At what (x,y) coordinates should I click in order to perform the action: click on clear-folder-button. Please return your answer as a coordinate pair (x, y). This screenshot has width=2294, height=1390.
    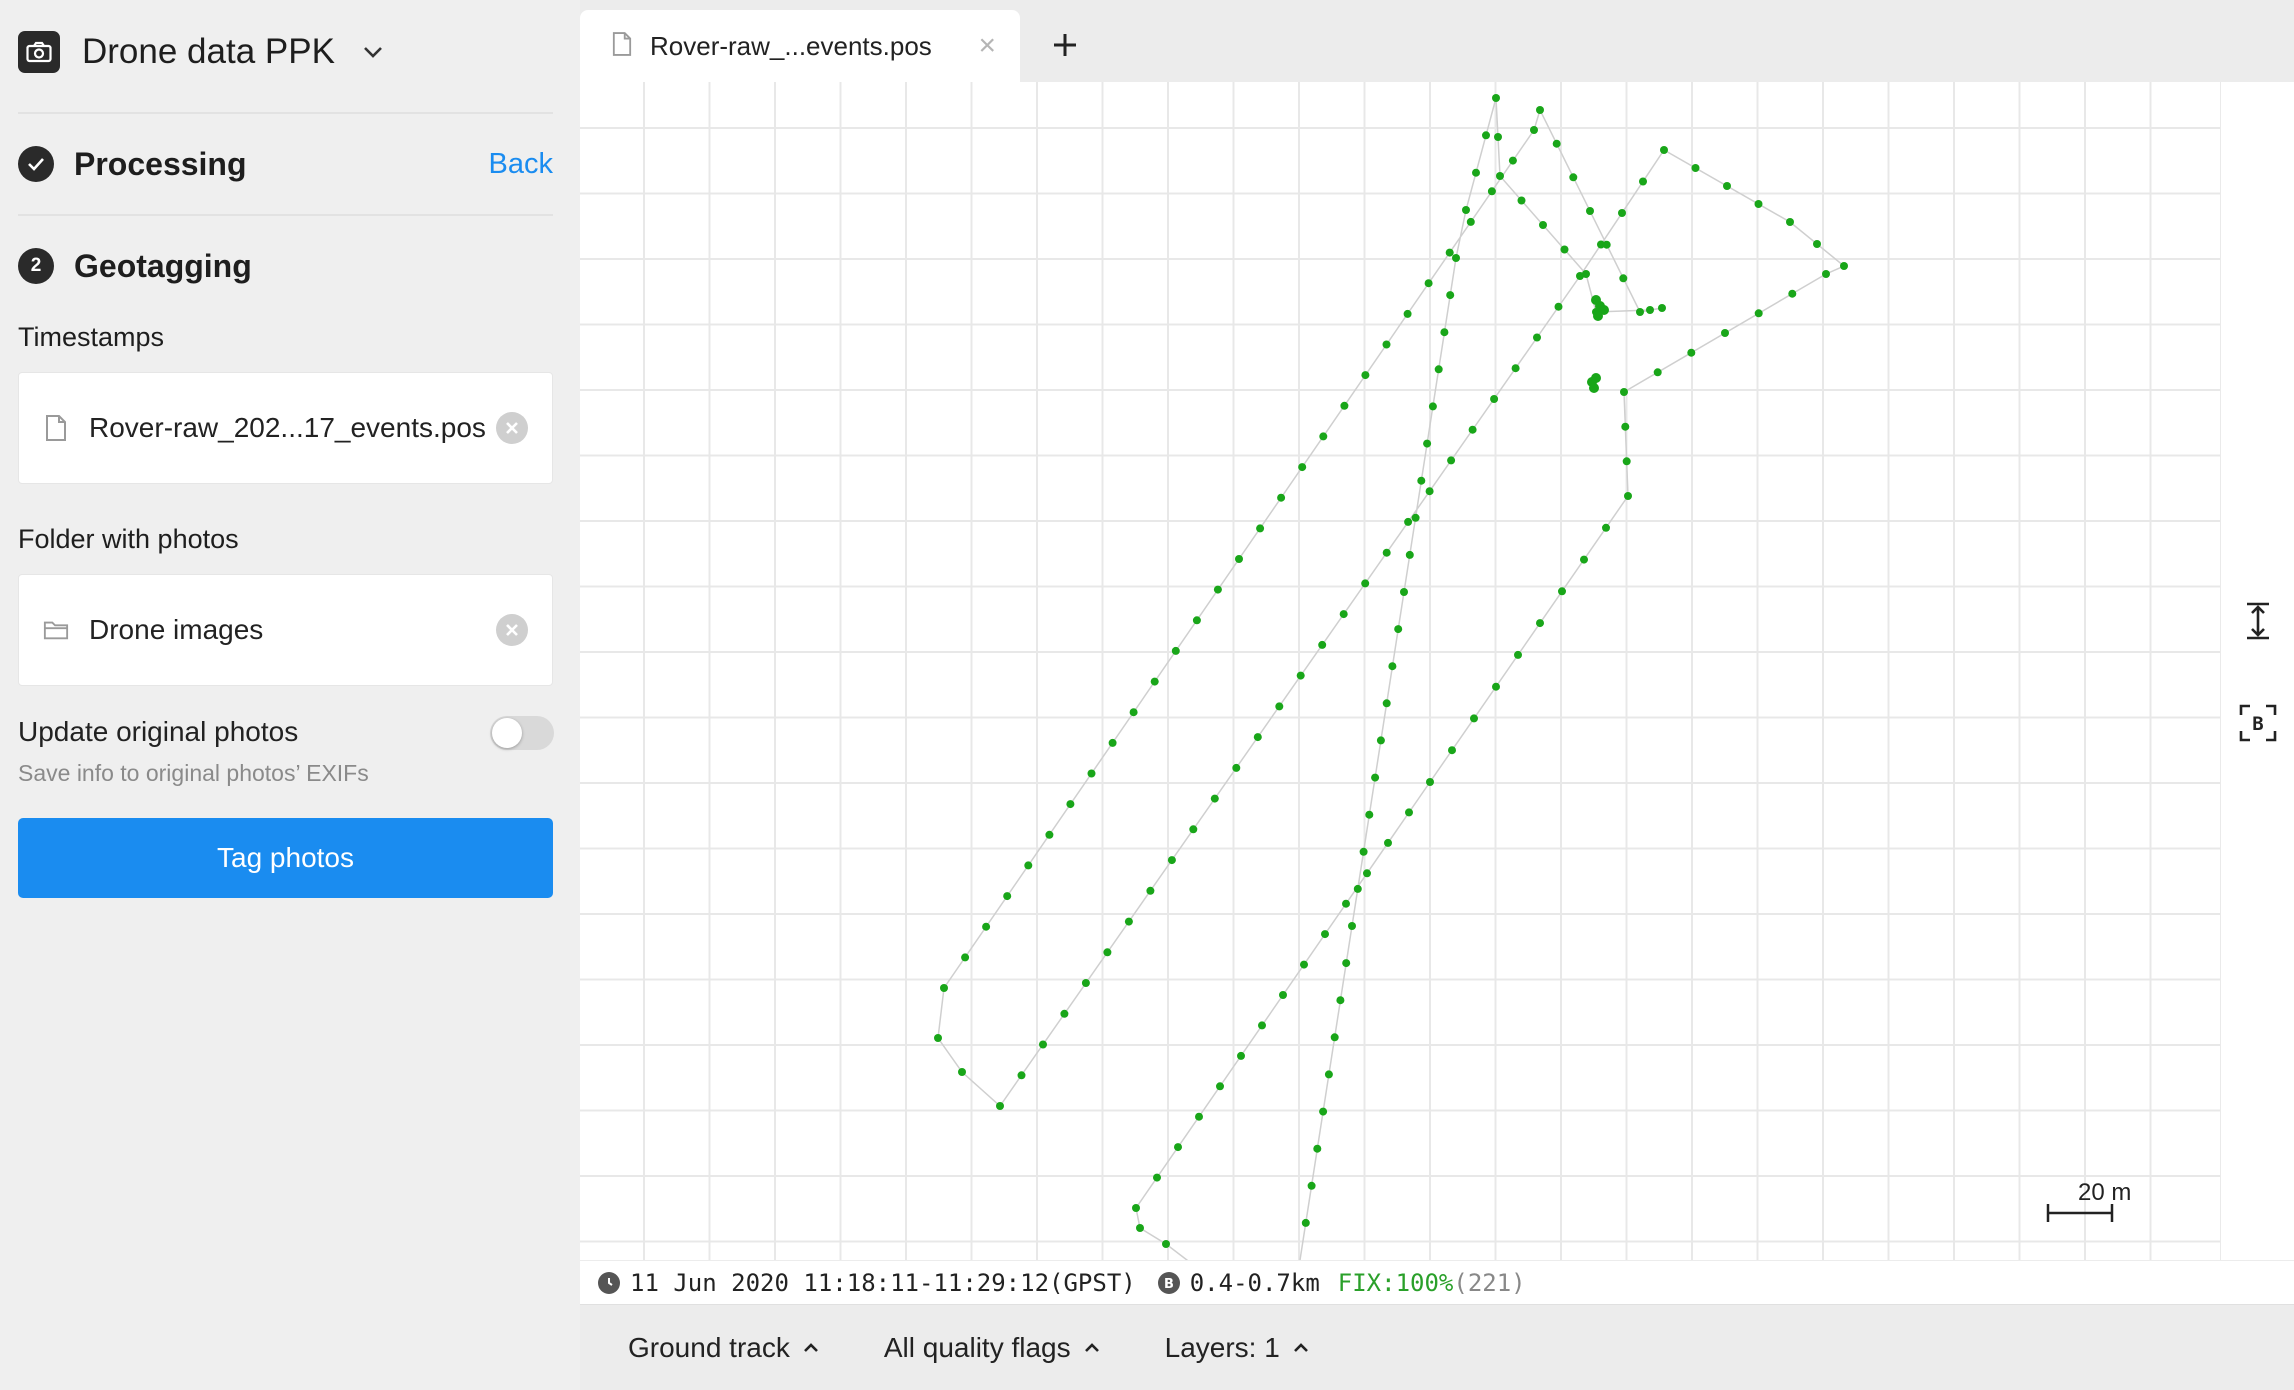
    Looking at the image, I should click on (512, 630).